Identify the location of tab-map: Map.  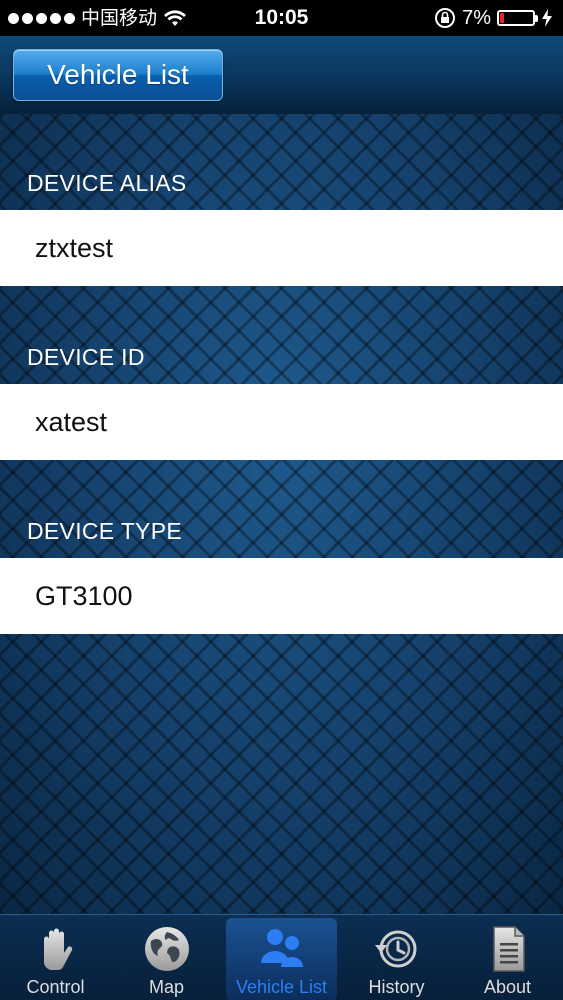
(166, 957).